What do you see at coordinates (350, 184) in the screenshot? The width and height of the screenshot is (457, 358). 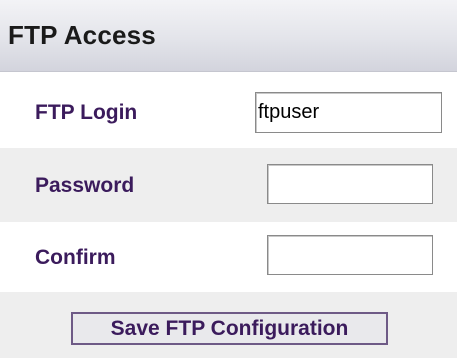 I see `password-input` at bounding box center [350, 184].